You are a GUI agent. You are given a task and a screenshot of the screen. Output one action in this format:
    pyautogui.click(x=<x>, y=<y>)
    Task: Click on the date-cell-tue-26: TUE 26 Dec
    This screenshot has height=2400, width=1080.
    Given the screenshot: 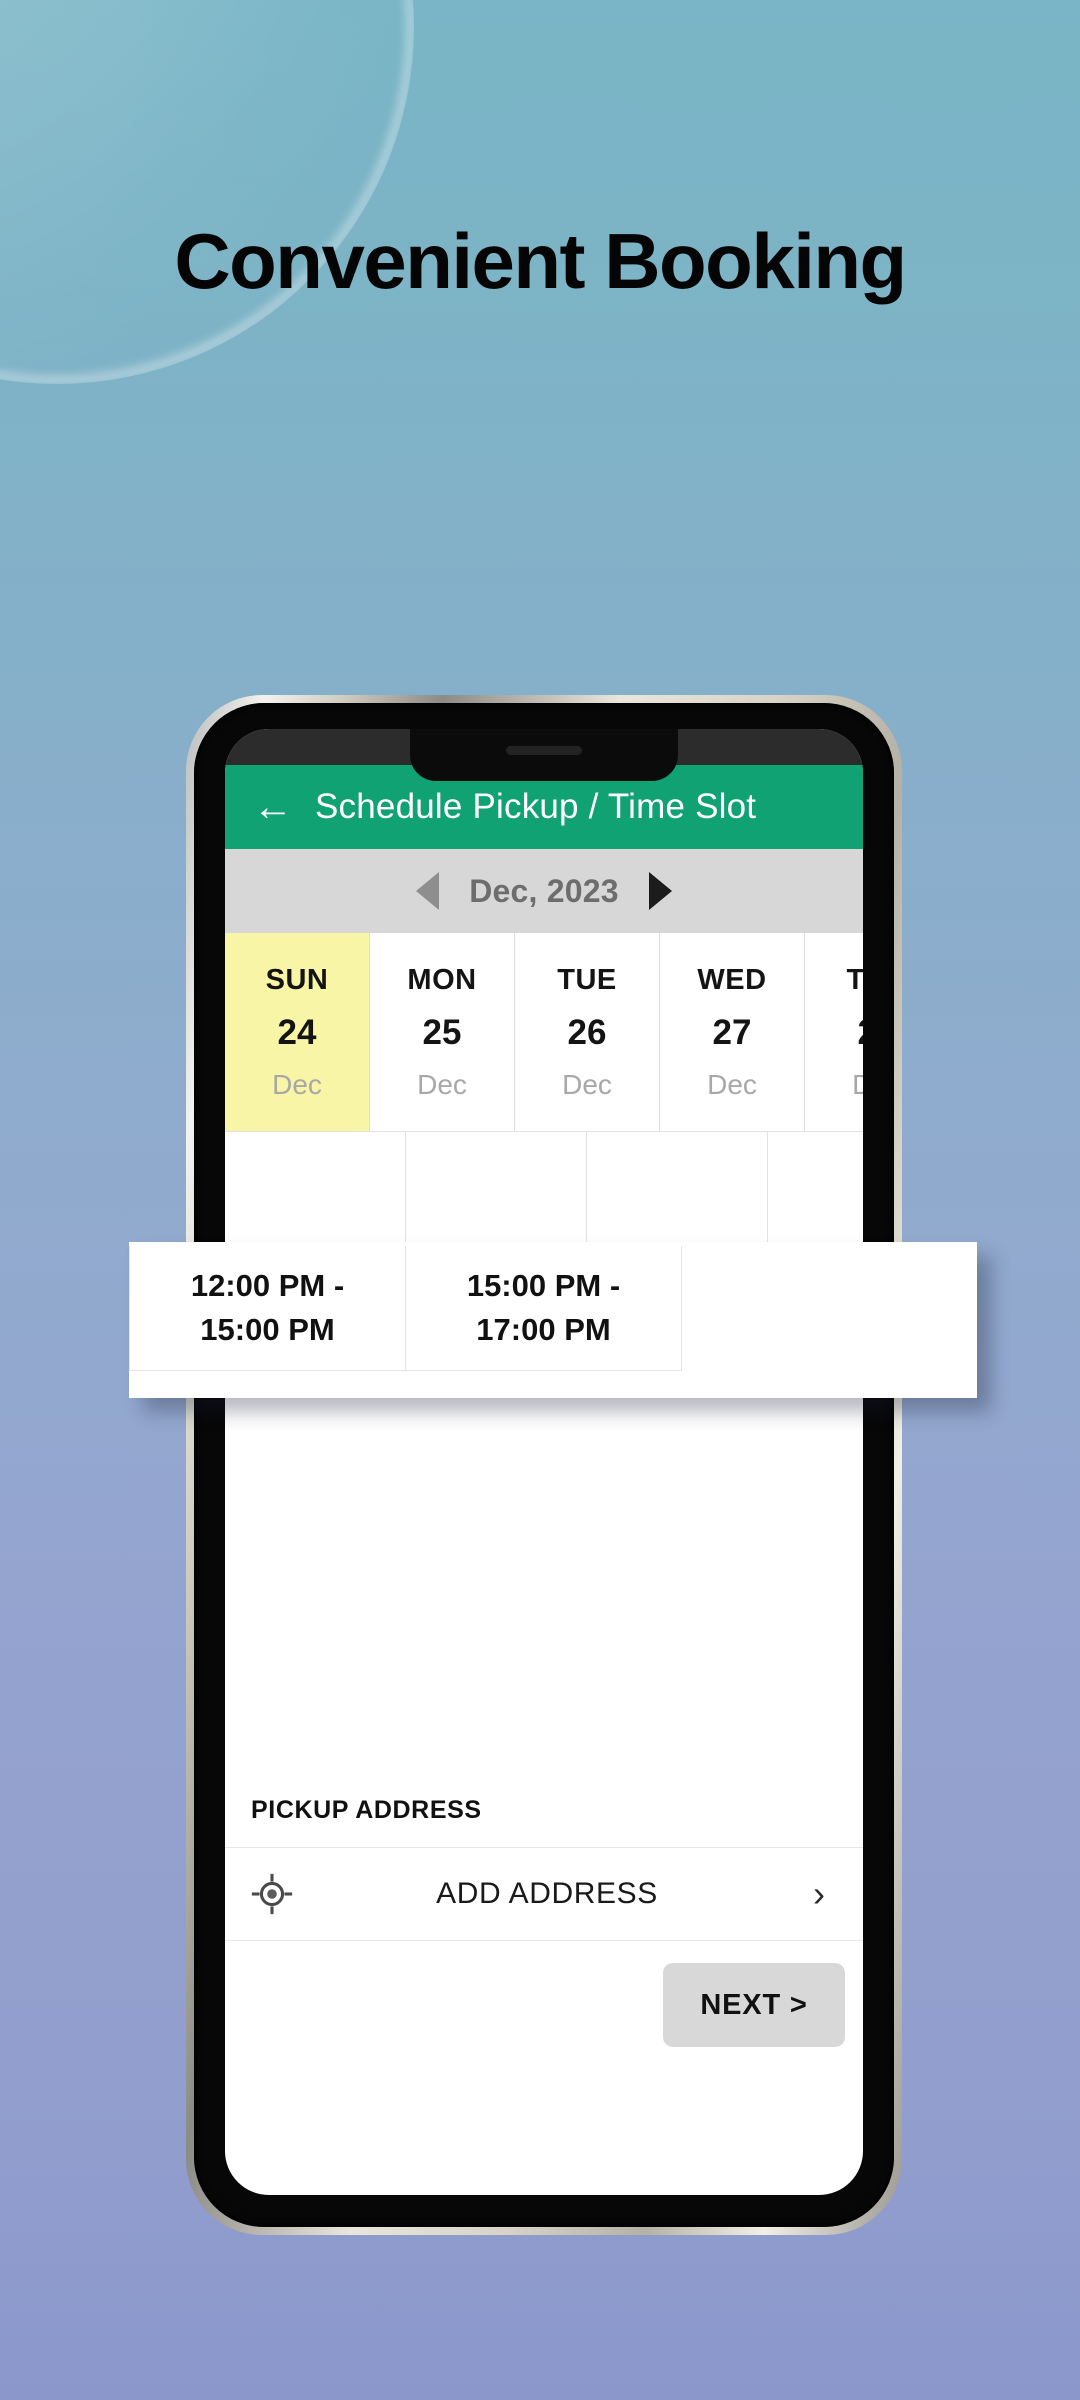 What is the action you would take?
    pyautogui.click(x=587, y=1032)
    